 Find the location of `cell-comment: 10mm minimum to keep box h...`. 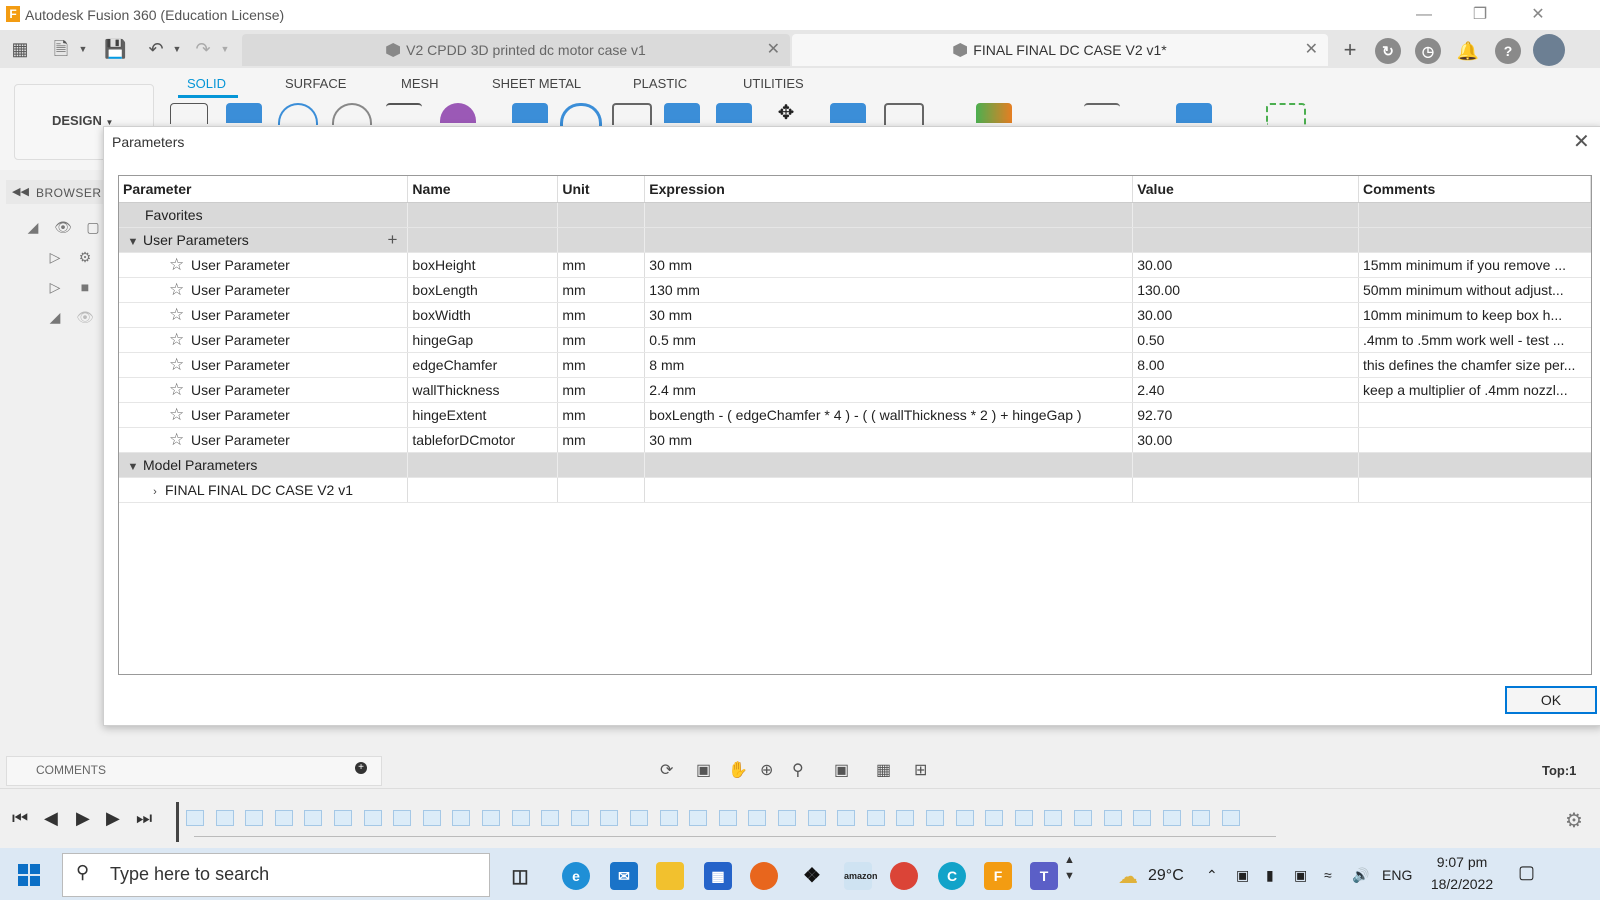

cell-comment: 10mm minimum to keep box h... is located at coordinates (1474, 315).